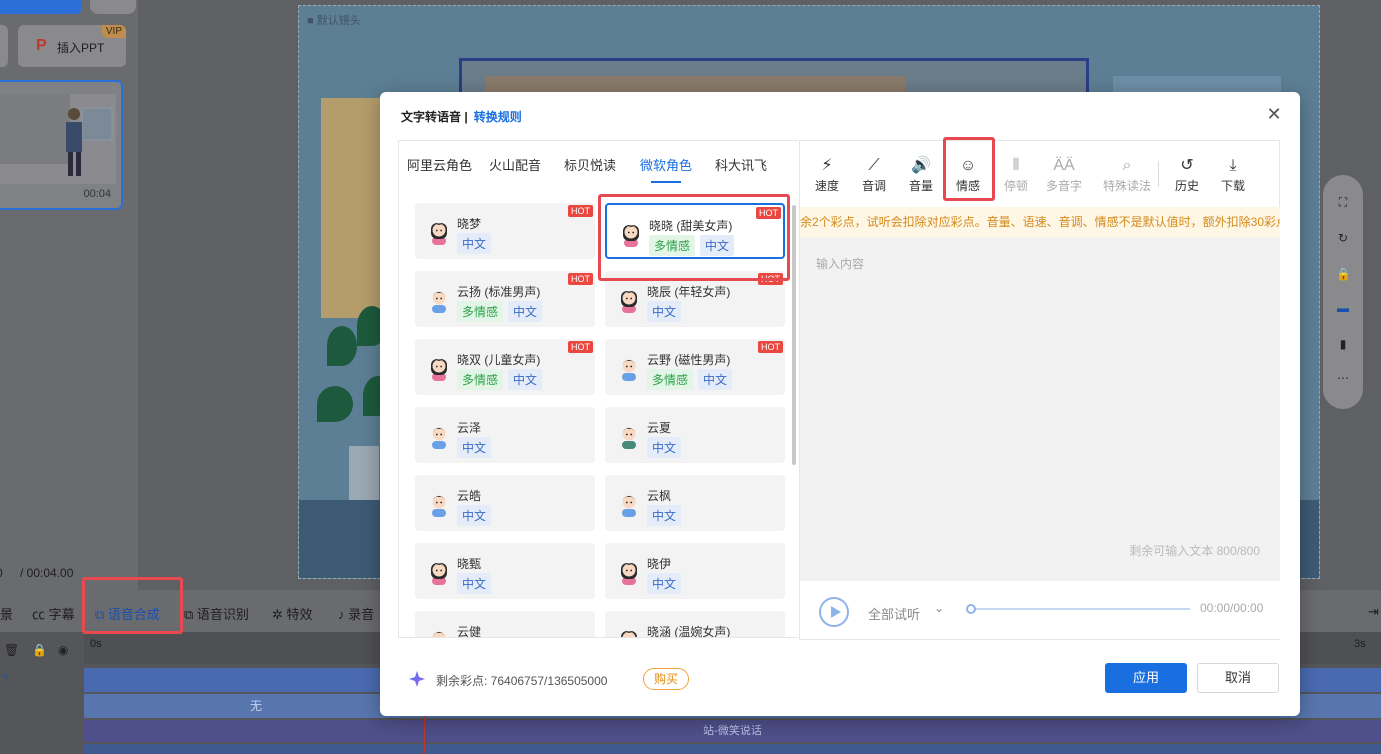 This screenshot has height=754, width=1381. Describe the element at coordinates (939, 608) in the screenshot. I see `chevron-down-icon: ⌄` at that location.